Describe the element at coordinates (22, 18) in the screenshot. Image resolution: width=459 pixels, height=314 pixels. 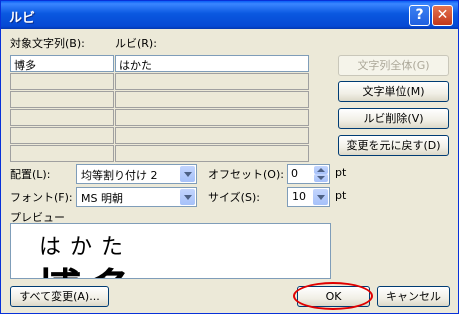
I see `dialog-title: ルビ` at that location.